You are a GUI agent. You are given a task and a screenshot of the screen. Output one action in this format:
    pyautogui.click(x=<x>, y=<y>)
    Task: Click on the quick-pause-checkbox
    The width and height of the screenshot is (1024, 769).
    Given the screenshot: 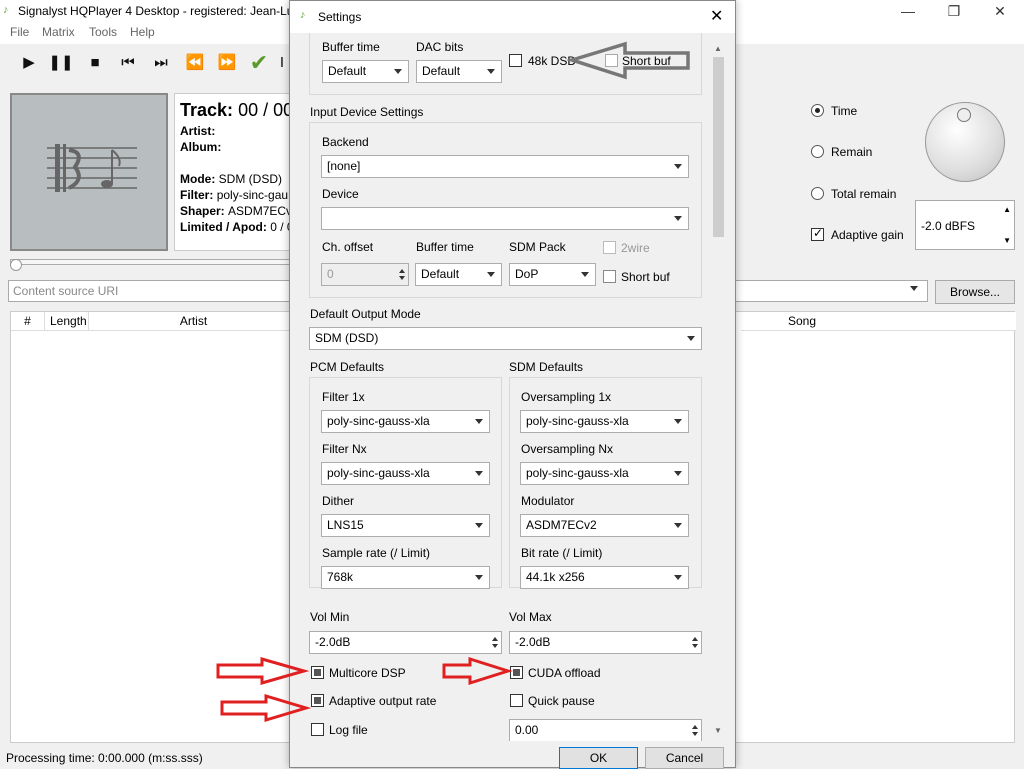 What is the action you would take?
    pyautogui.click(x=516, y=700)
    